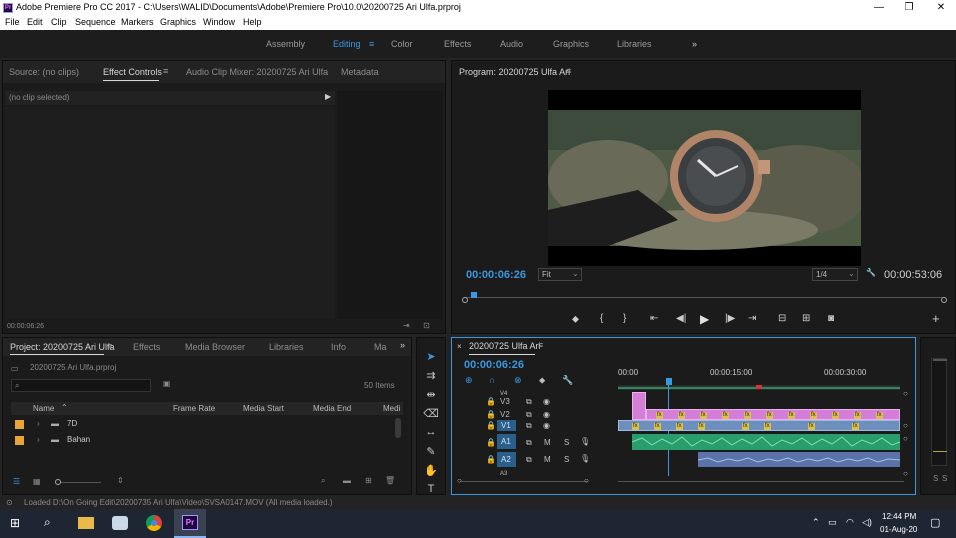 Image resolution: width=956 pixels, height=538 pixels. Describe the element at coordinates (78, 482) in the screenshot. I see `thumbnail-size-slider` at that location.